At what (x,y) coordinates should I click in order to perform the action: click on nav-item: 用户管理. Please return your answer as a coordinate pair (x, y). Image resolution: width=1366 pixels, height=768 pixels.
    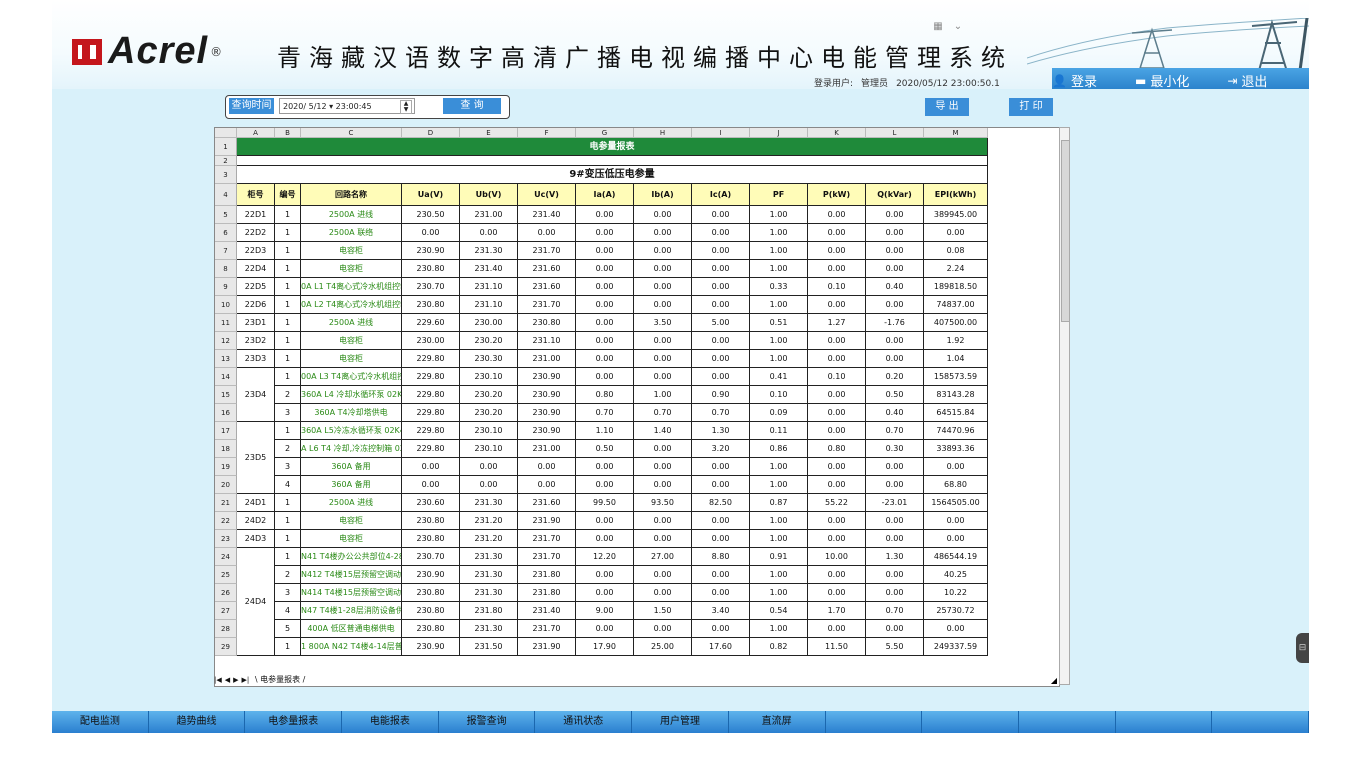
    Looking at the image, I should click on (680, 722).